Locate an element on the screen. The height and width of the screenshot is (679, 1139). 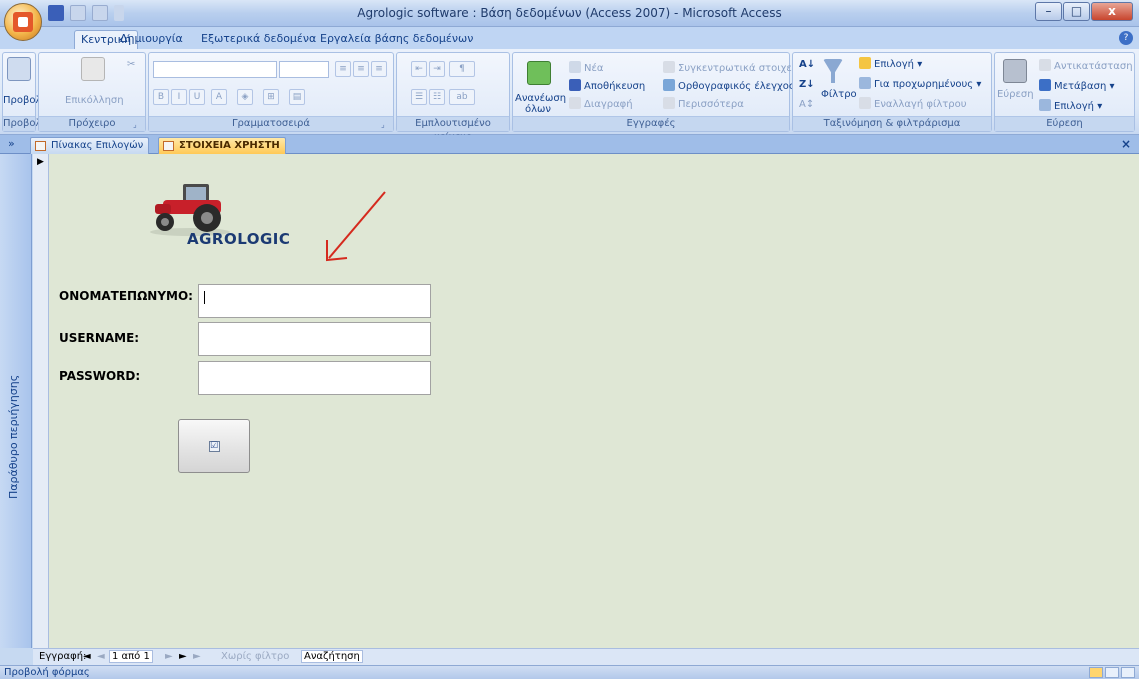
selection-button: Επιλογή ▾ is located at coordinates (890, 63).